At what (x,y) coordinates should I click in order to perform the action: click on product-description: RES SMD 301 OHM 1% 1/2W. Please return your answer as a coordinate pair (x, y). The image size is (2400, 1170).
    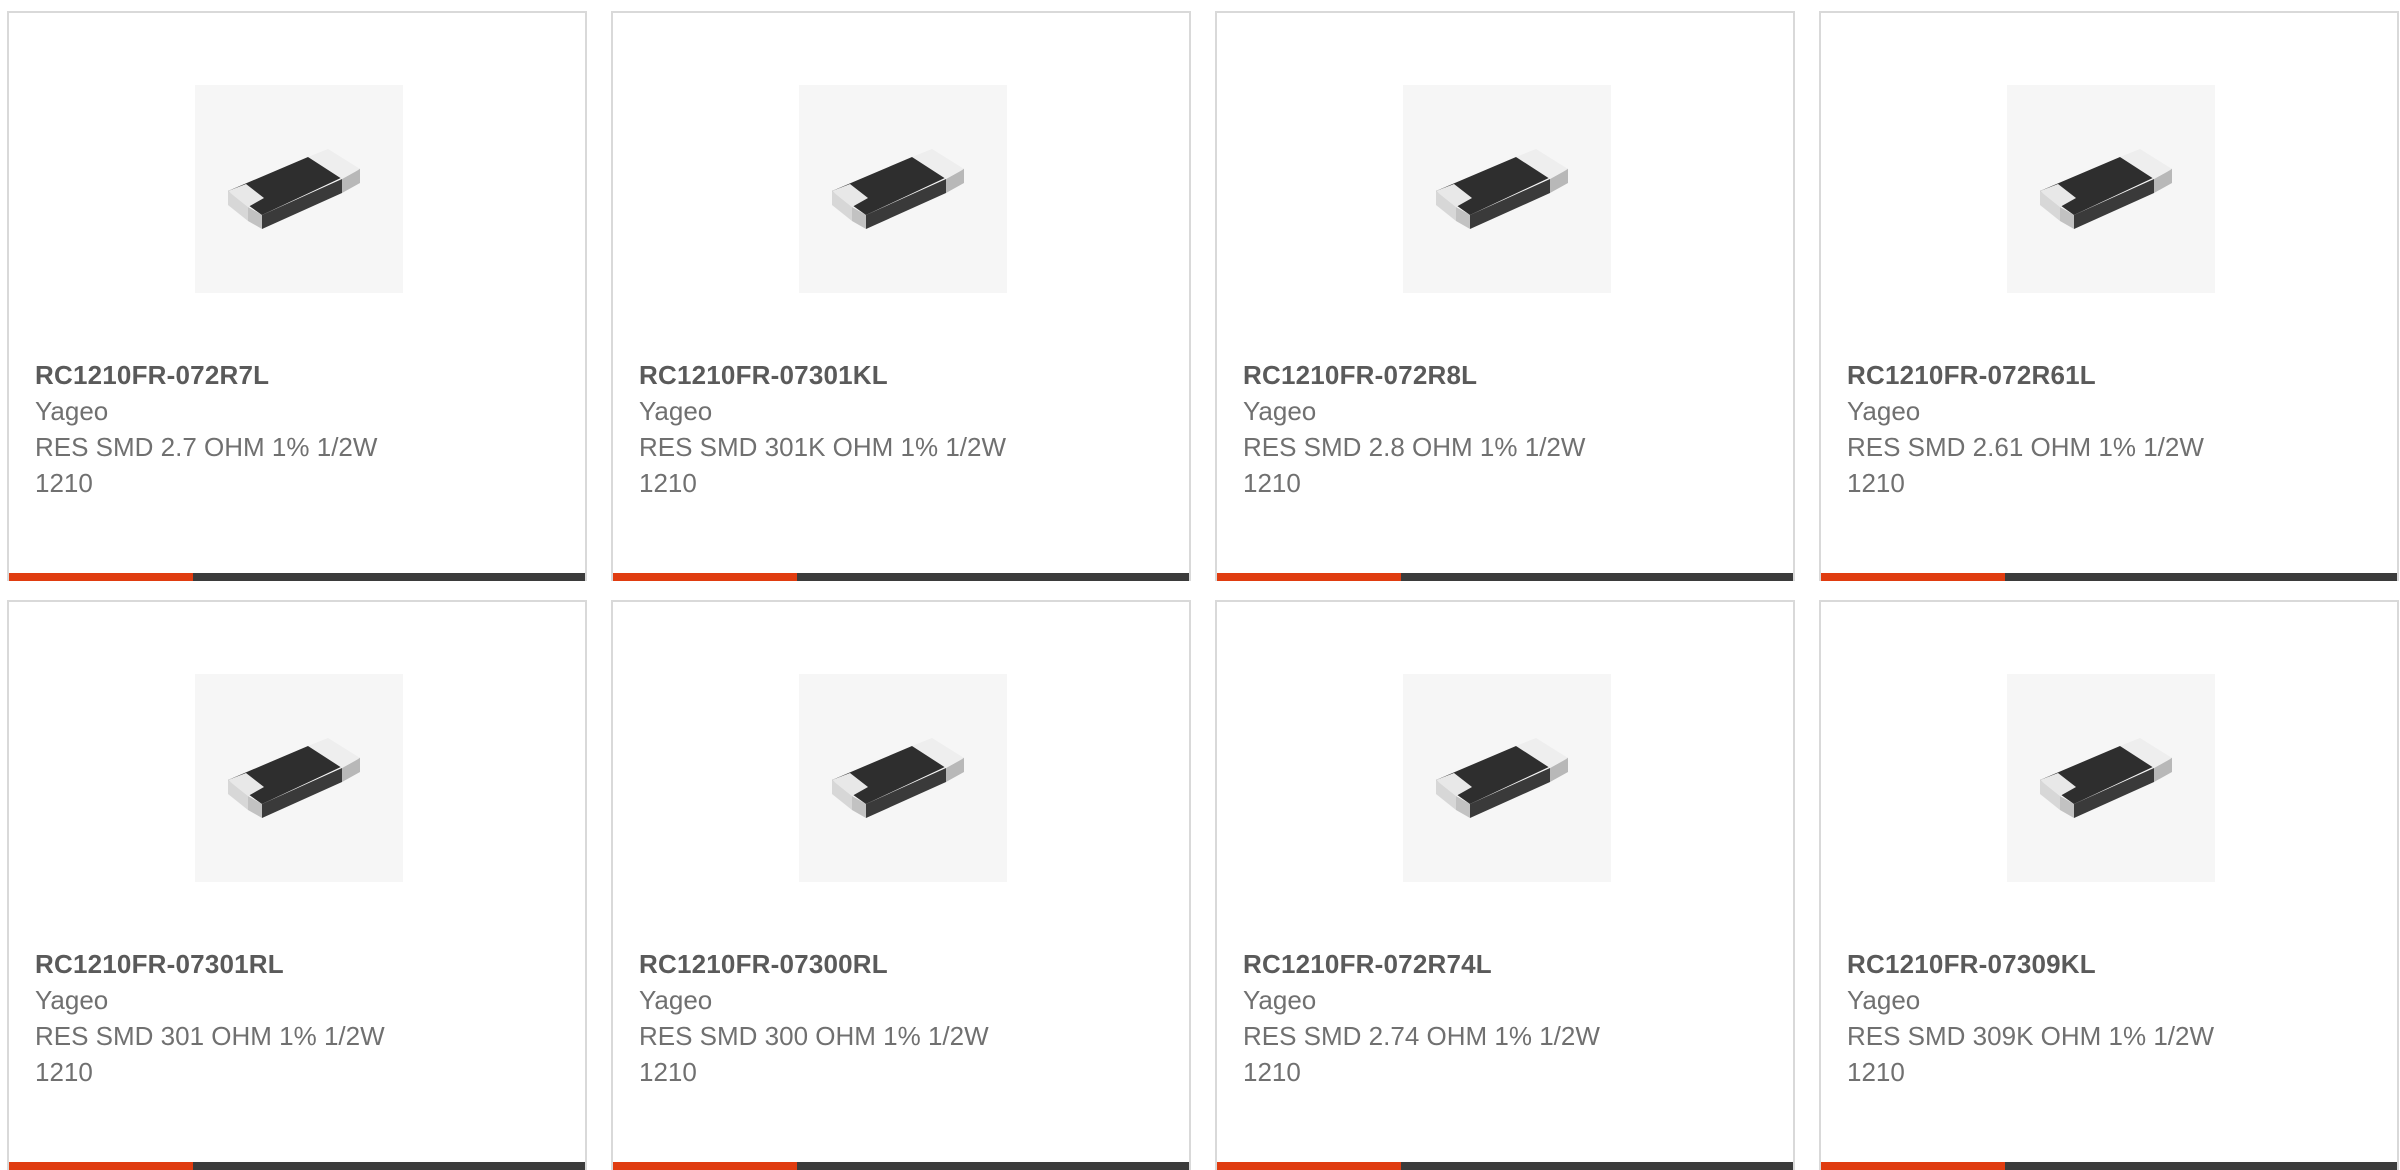
    Looking at the image, I should click on (210, 1036).